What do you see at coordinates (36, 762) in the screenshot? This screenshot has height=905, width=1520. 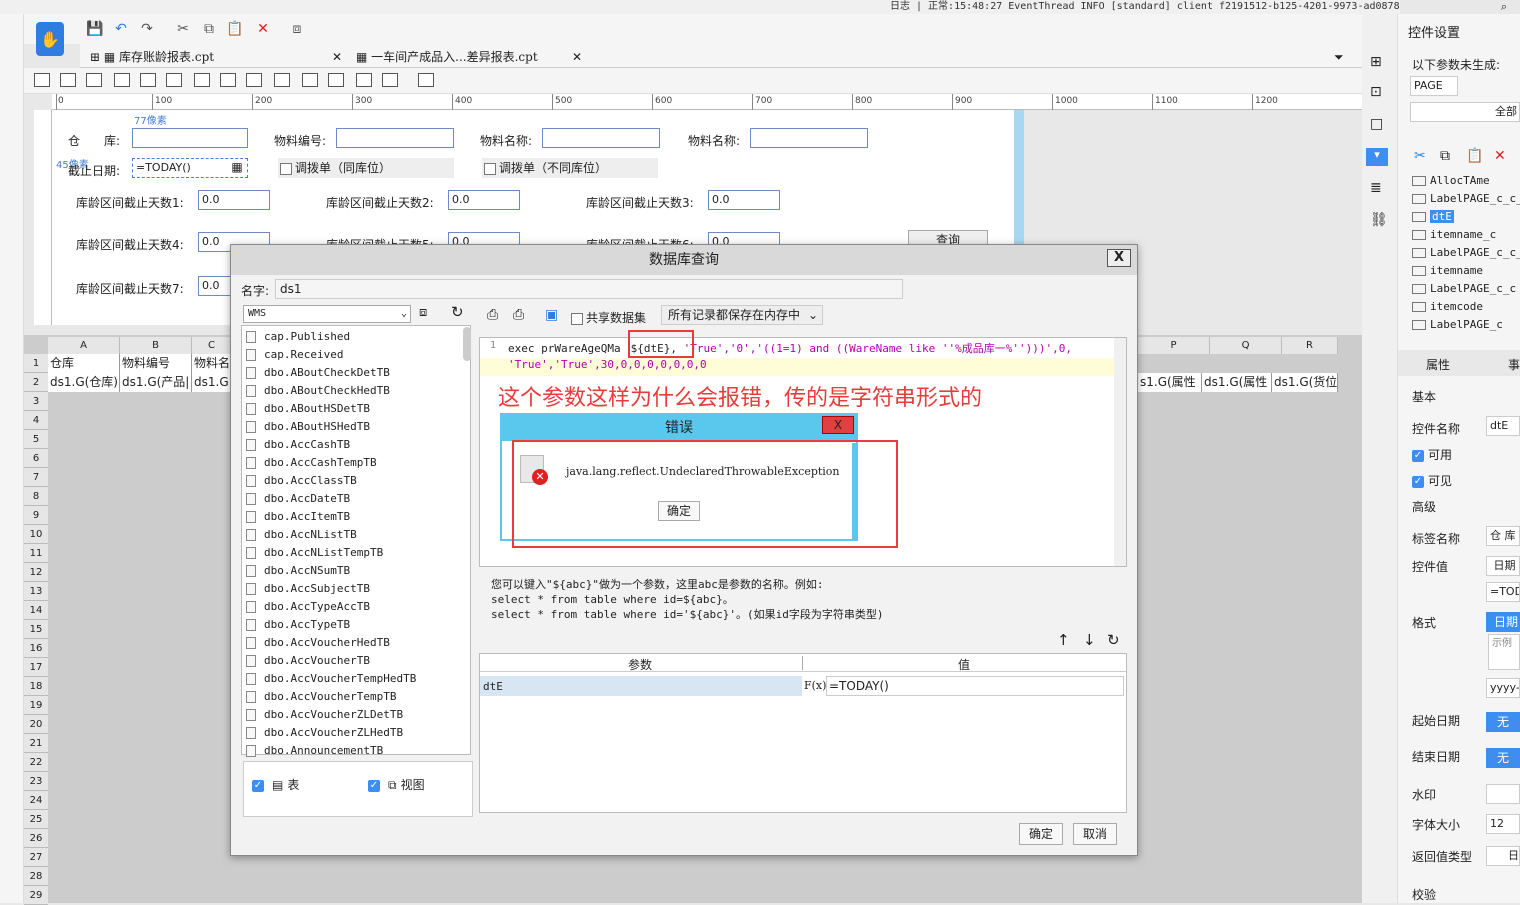 I see `row-header: 22` at bounding box center [36, 762].